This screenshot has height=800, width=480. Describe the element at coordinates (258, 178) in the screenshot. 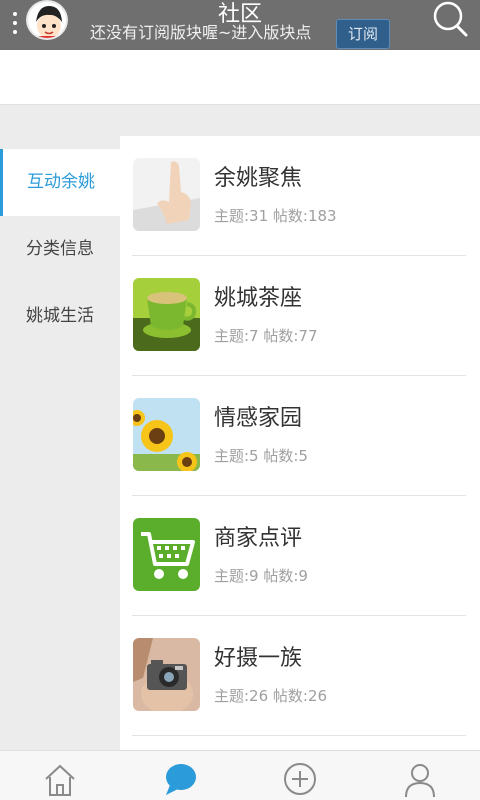

I see `forum-name: 余姚聚焦` at that location.